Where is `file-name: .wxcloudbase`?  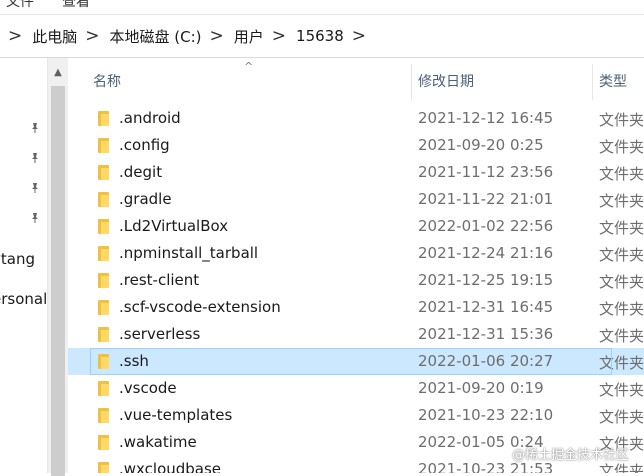
file-name: .wxcloudbase is located at coordinates (170, 466).